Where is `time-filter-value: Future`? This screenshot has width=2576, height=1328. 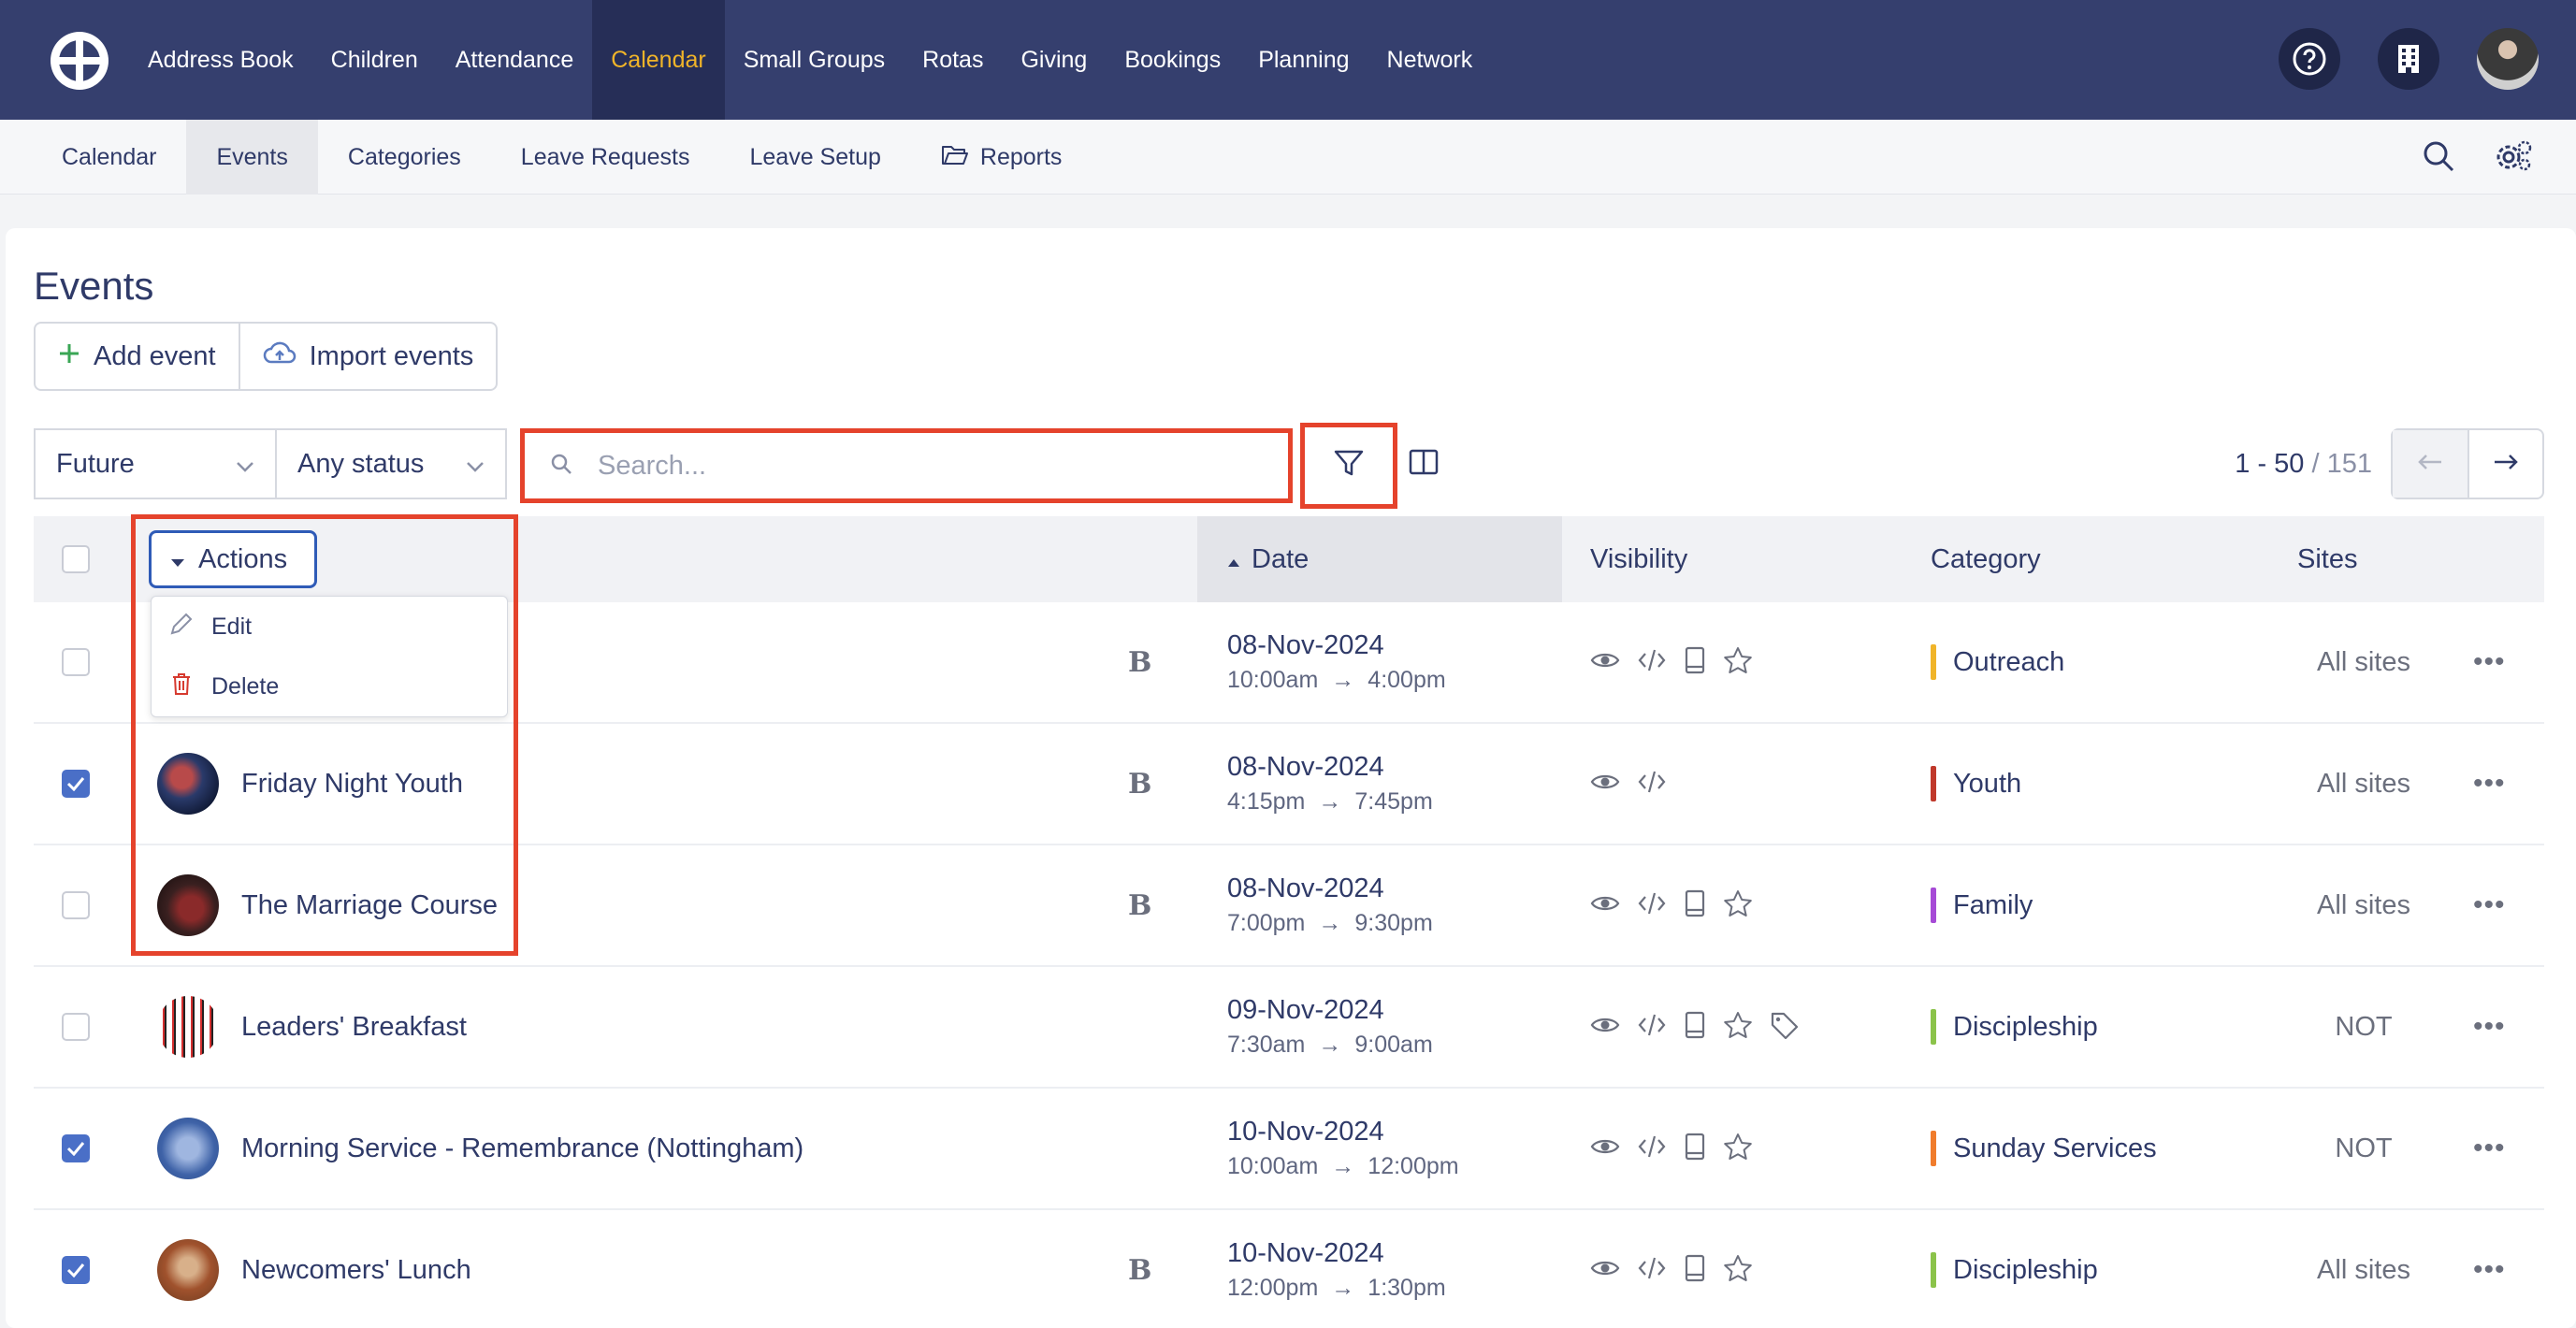
time-filter-value: Future is located at coordinates (95, 463).